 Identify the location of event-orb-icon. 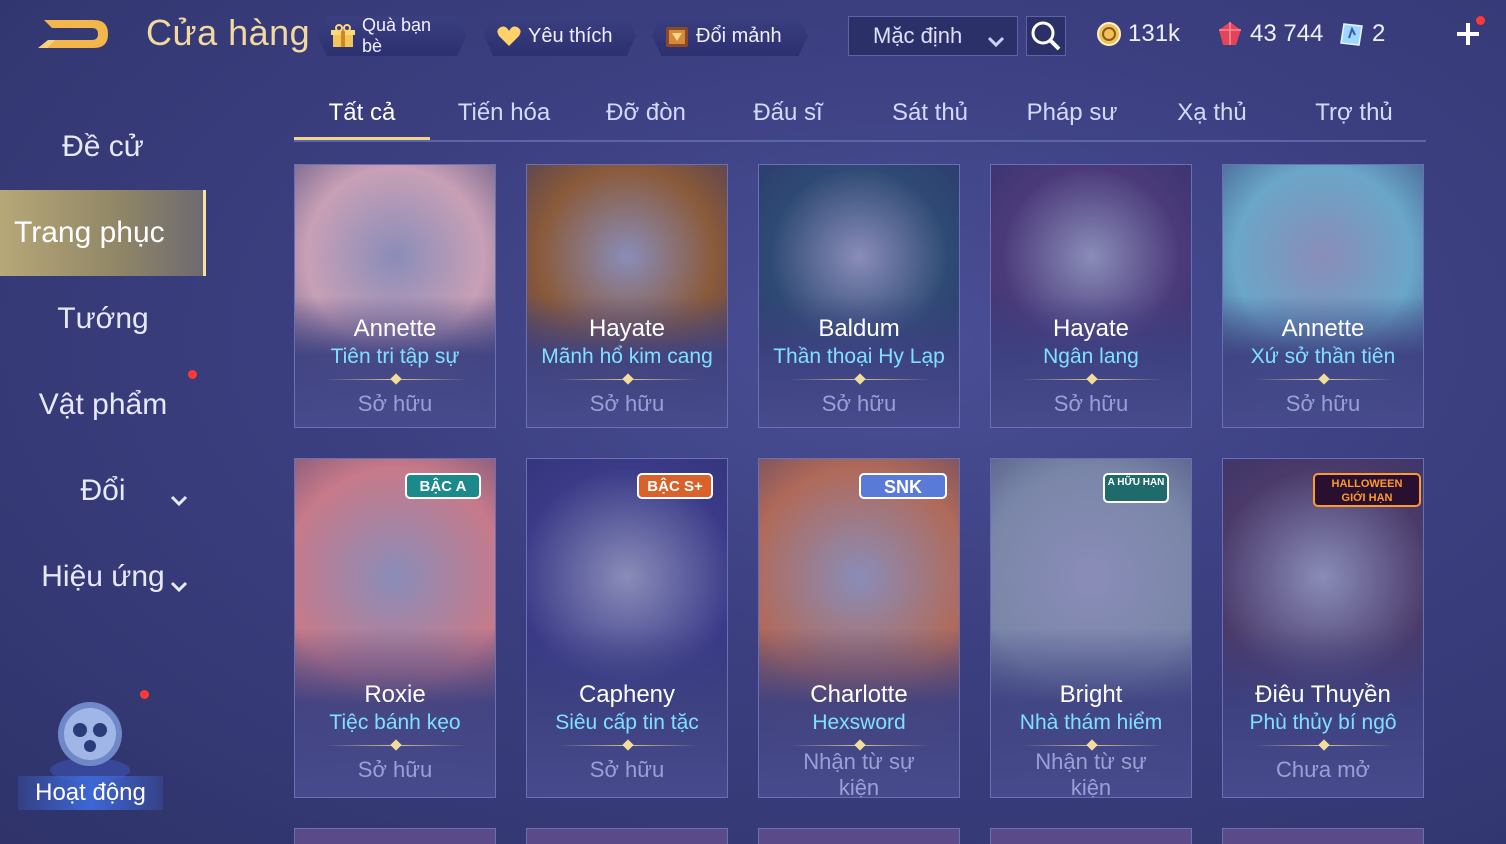
(90, 742).